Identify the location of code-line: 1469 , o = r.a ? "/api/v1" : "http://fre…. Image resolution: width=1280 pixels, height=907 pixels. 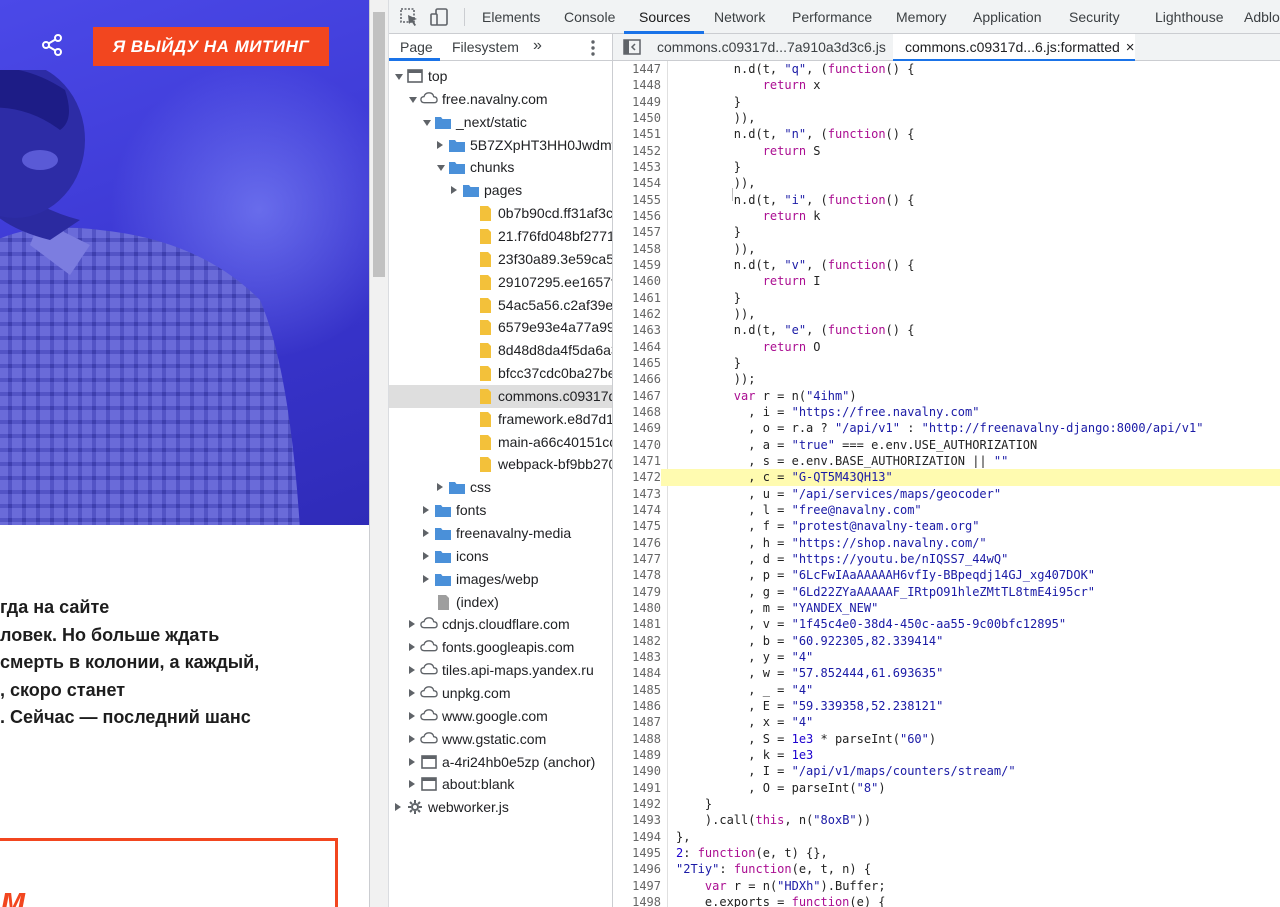
(946, 428).